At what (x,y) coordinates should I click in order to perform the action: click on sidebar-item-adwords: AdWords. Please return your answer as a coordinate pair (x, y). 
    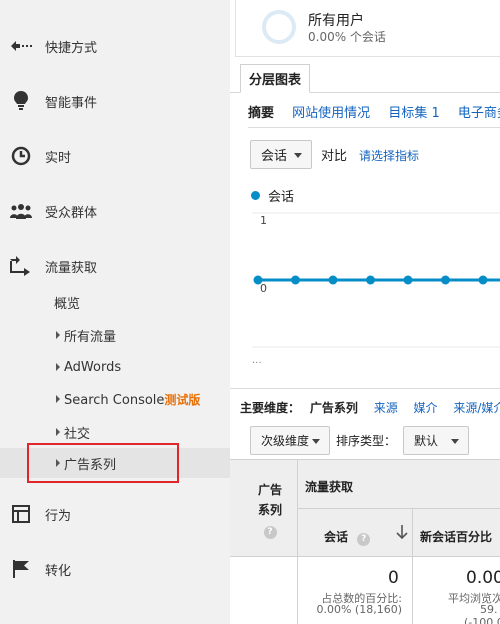
    Looking at the image, I should click on (115, 367).